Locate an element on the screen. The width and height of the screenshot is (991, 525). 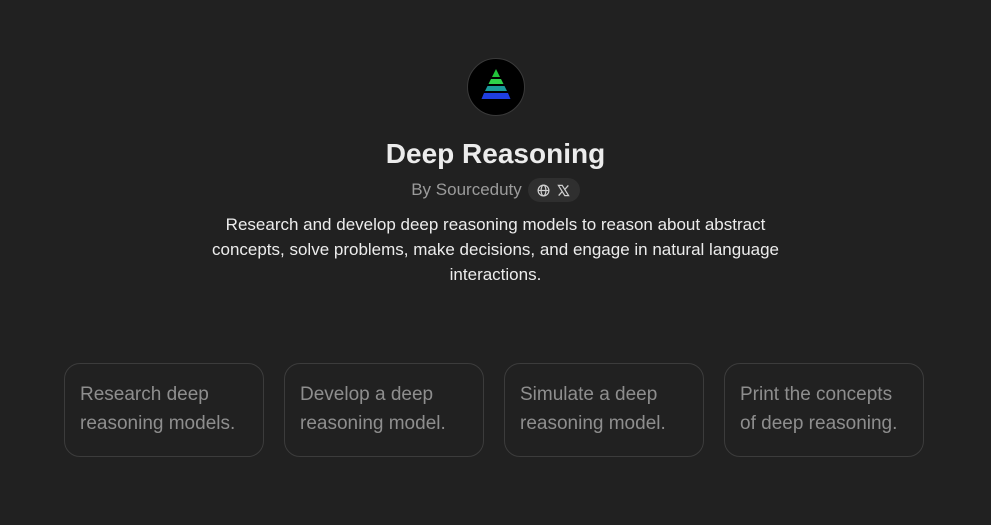
gpt-title: Deep Reasoning is located at coordinates (495, 153).